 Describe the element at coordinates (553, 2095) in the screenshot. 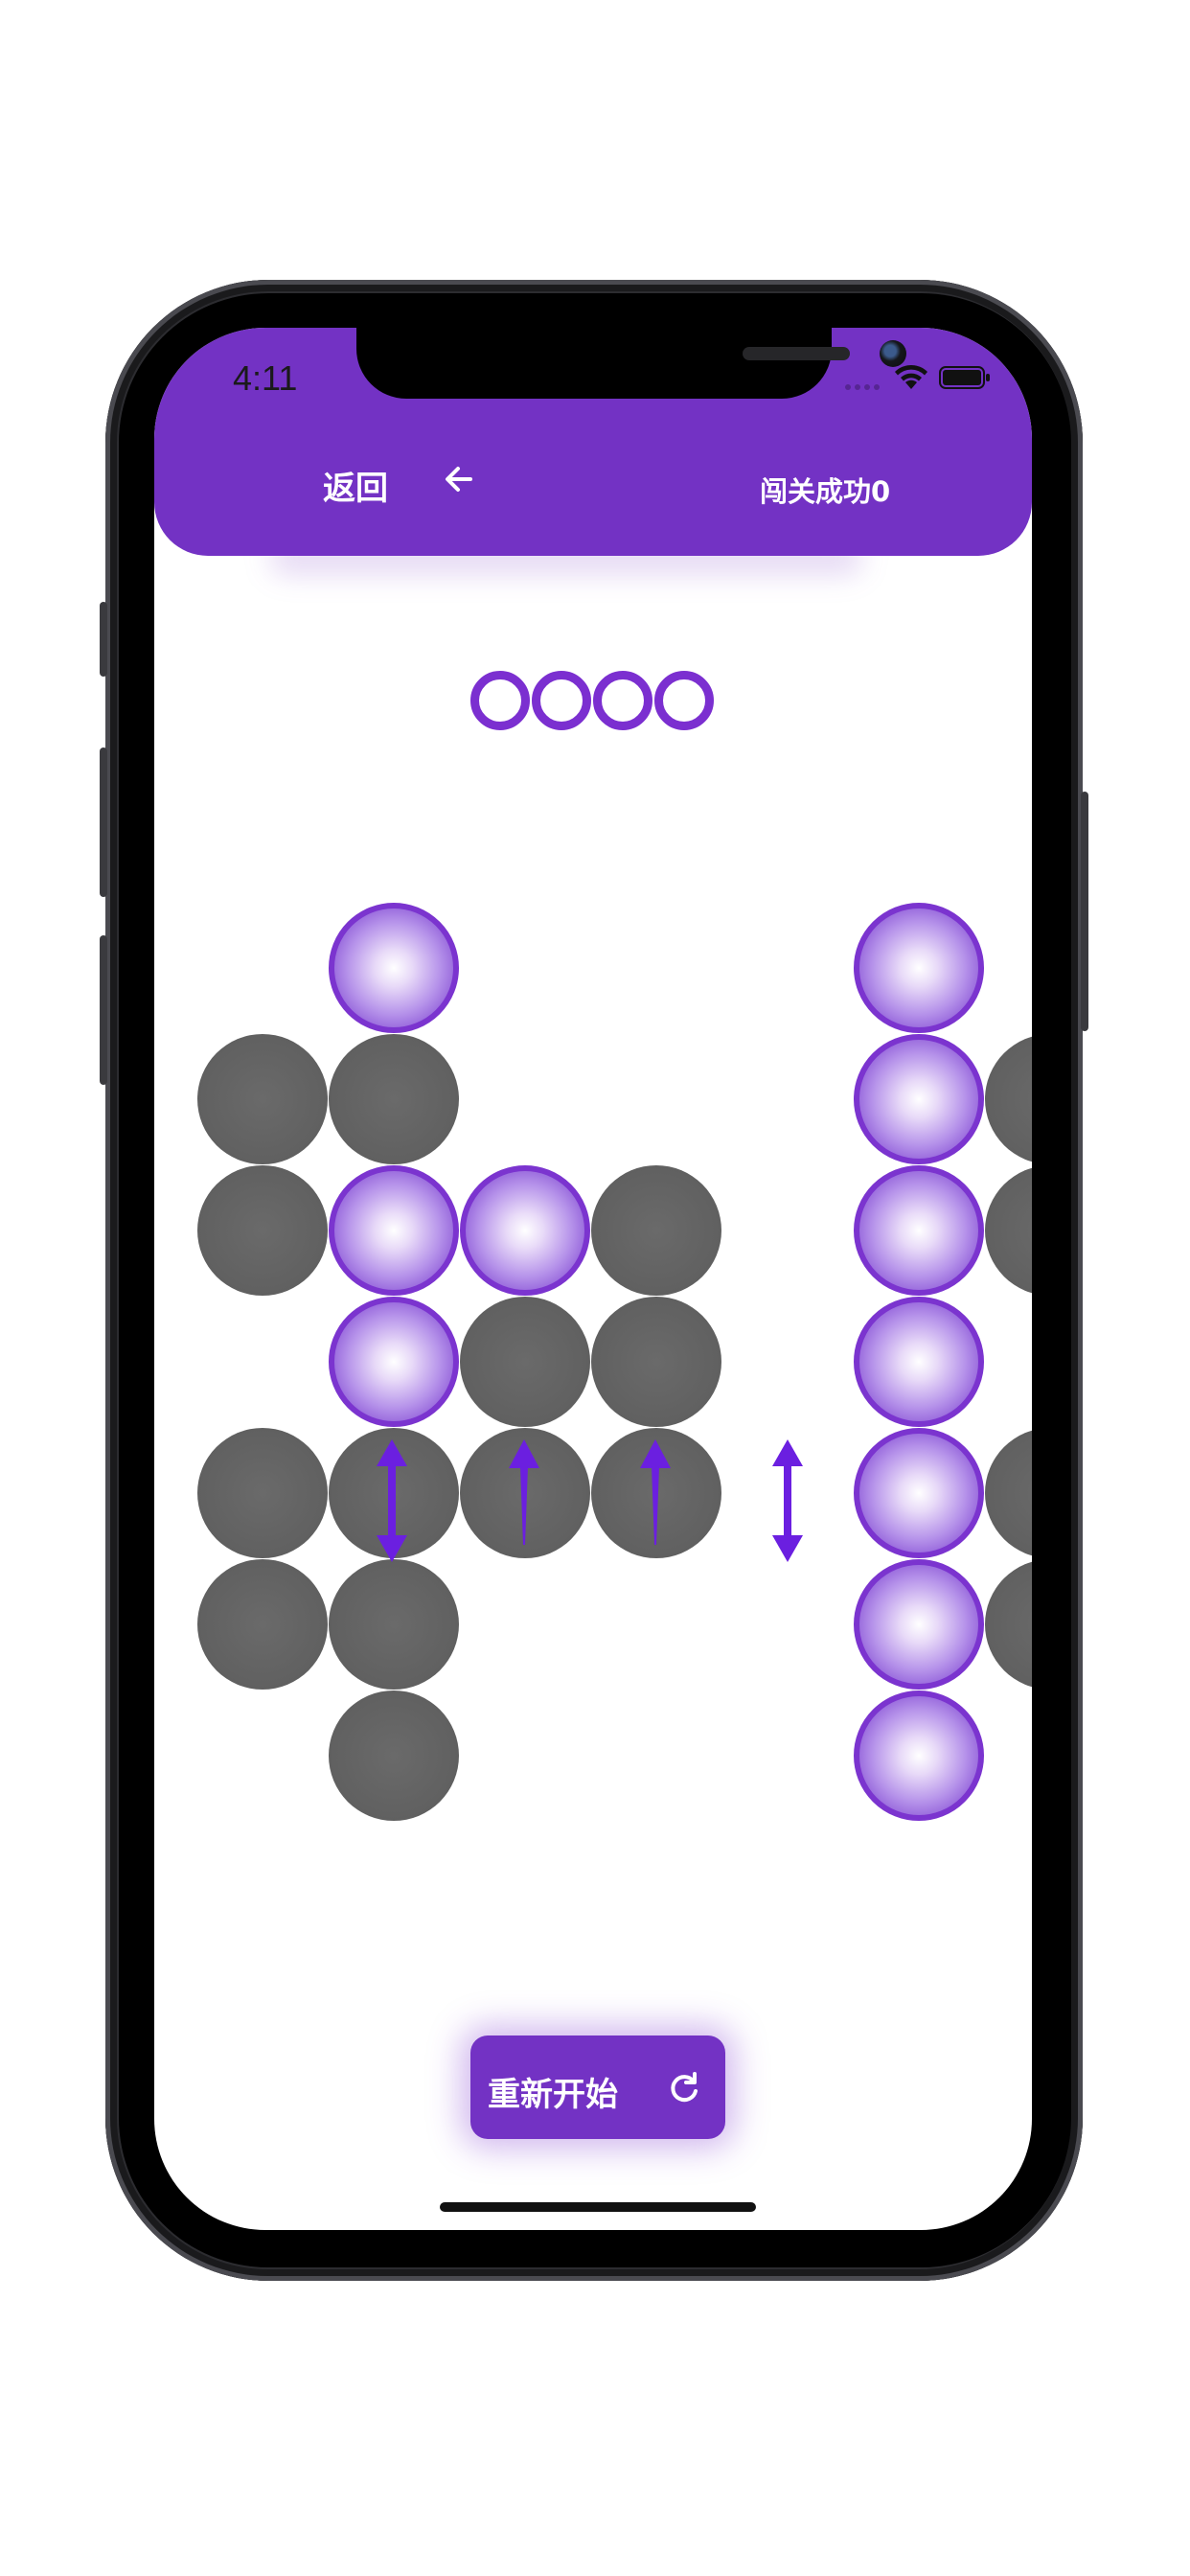

I see `restart-label: 重新开始` at that location.